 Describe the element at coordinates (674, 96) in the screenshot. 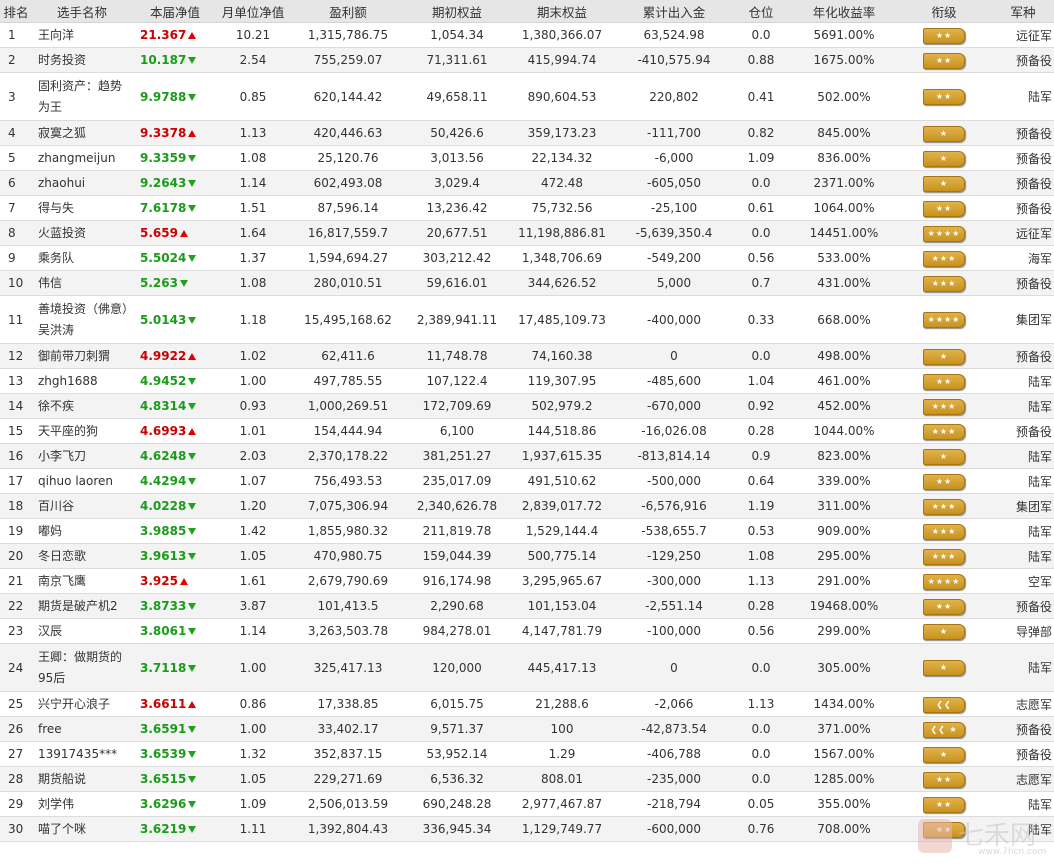

I see `cash-flow-cell: 220,802` at that location.